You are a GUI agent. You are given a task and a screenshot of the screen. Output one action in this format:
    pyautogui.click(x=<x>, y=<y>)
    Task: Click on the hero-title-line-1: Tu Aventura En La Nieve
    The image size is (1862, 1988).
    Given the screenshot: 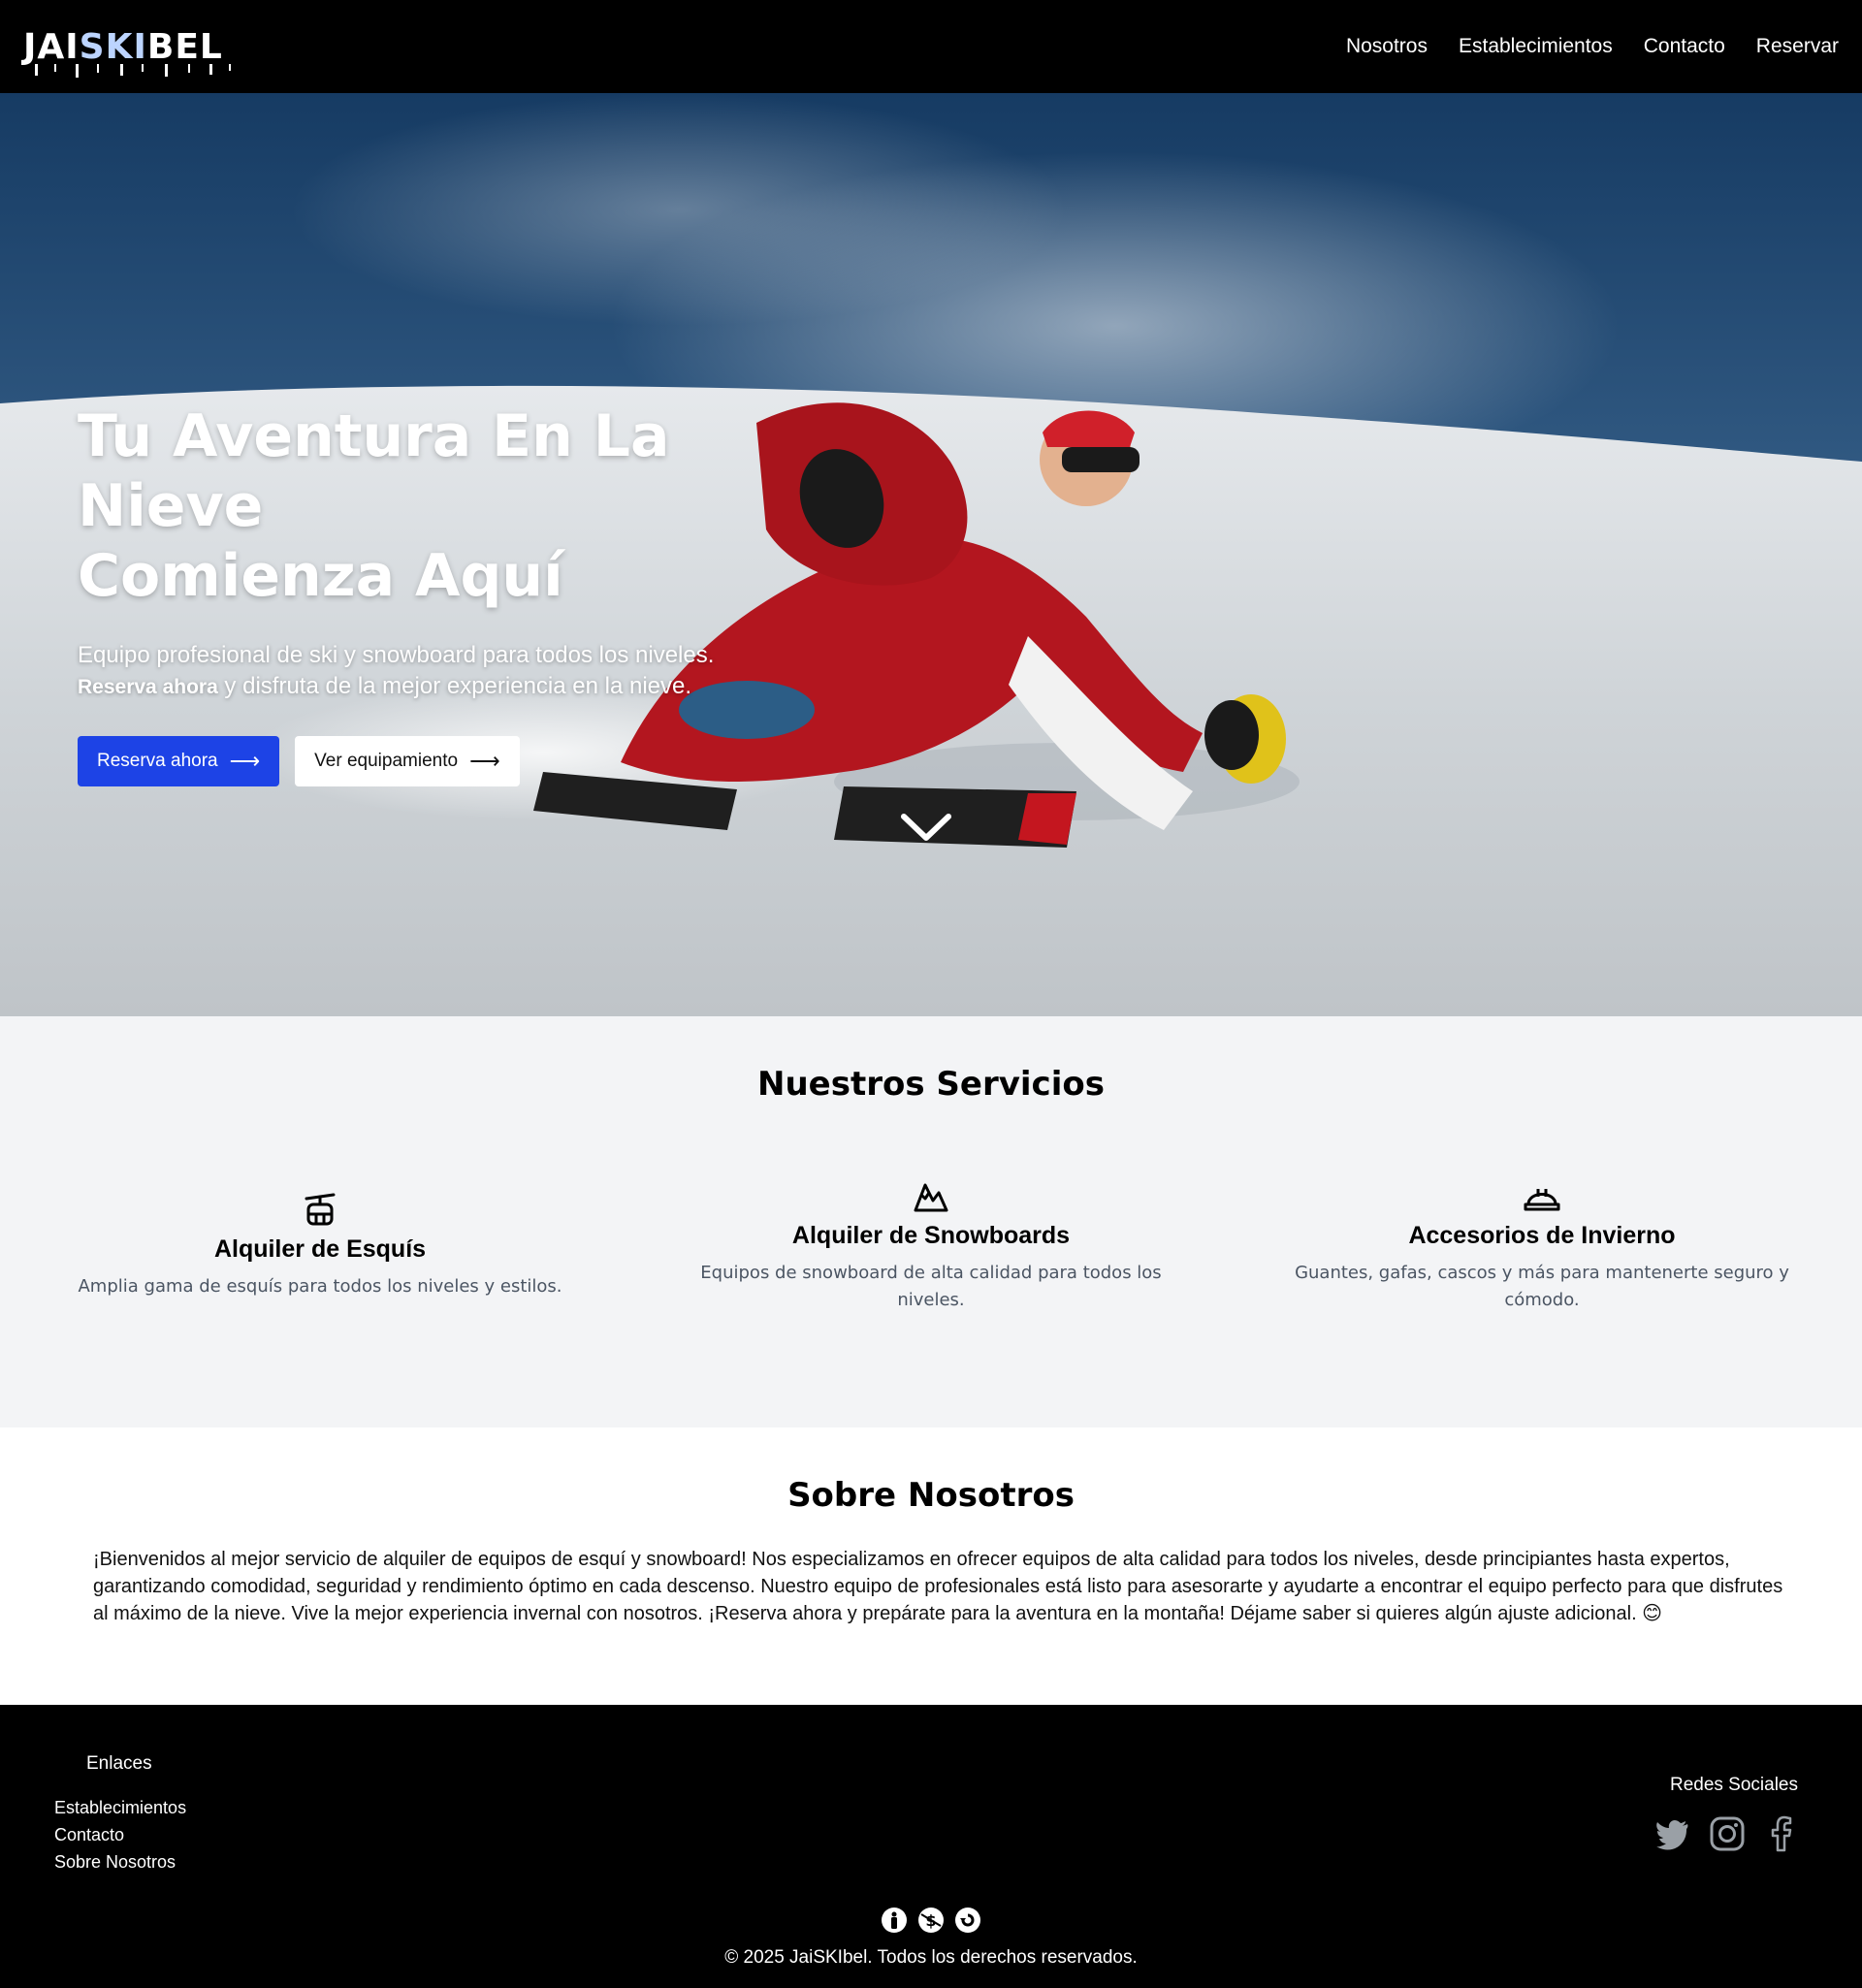 What is the action you would take?
    pyautogui.click(x=374, y=471)
    